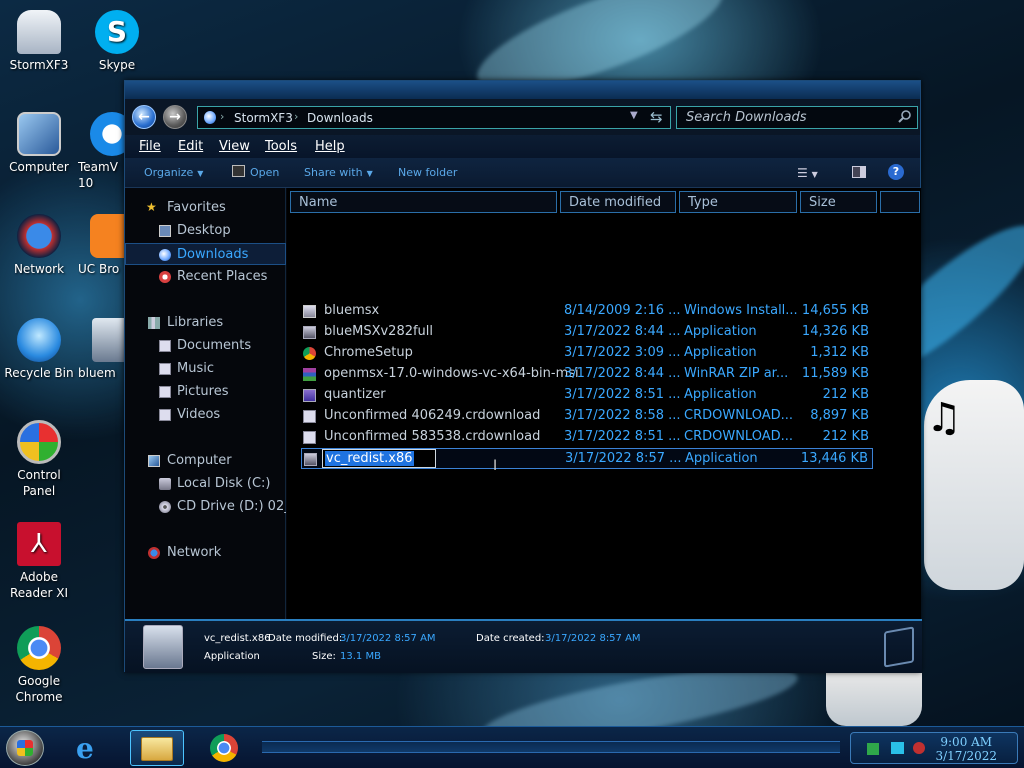  Describe the element at coordinates (205, 553) in the screenshot. I see `nav-network: Network` at that location.